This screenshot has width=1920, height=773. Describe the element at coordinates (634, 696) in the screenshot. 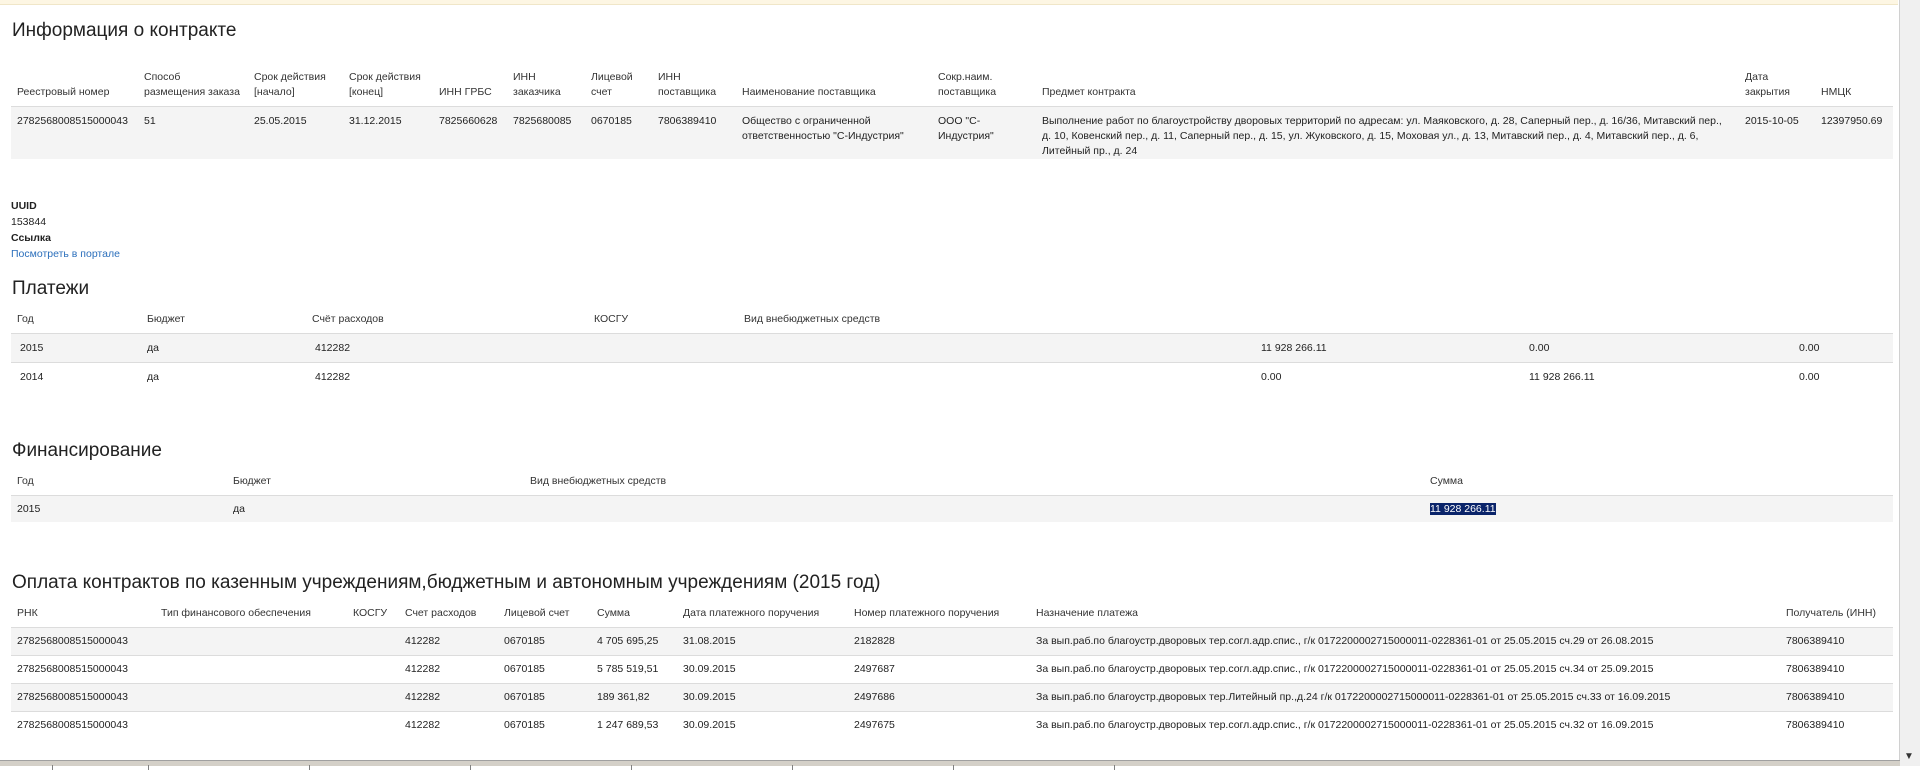

I see `table-cell: 189 361,82` at that location.